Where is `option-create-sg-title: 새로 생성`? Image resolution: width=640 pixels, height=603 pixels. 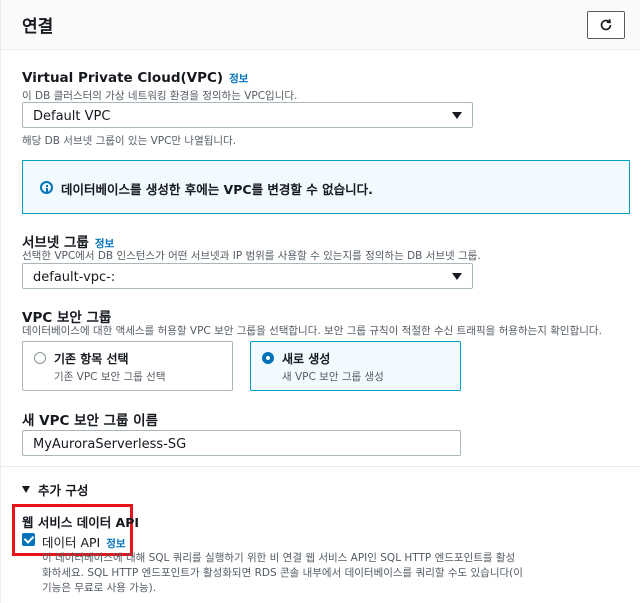
option-create-sg-title: 새로 생성 is located at coordinates (306, 359).